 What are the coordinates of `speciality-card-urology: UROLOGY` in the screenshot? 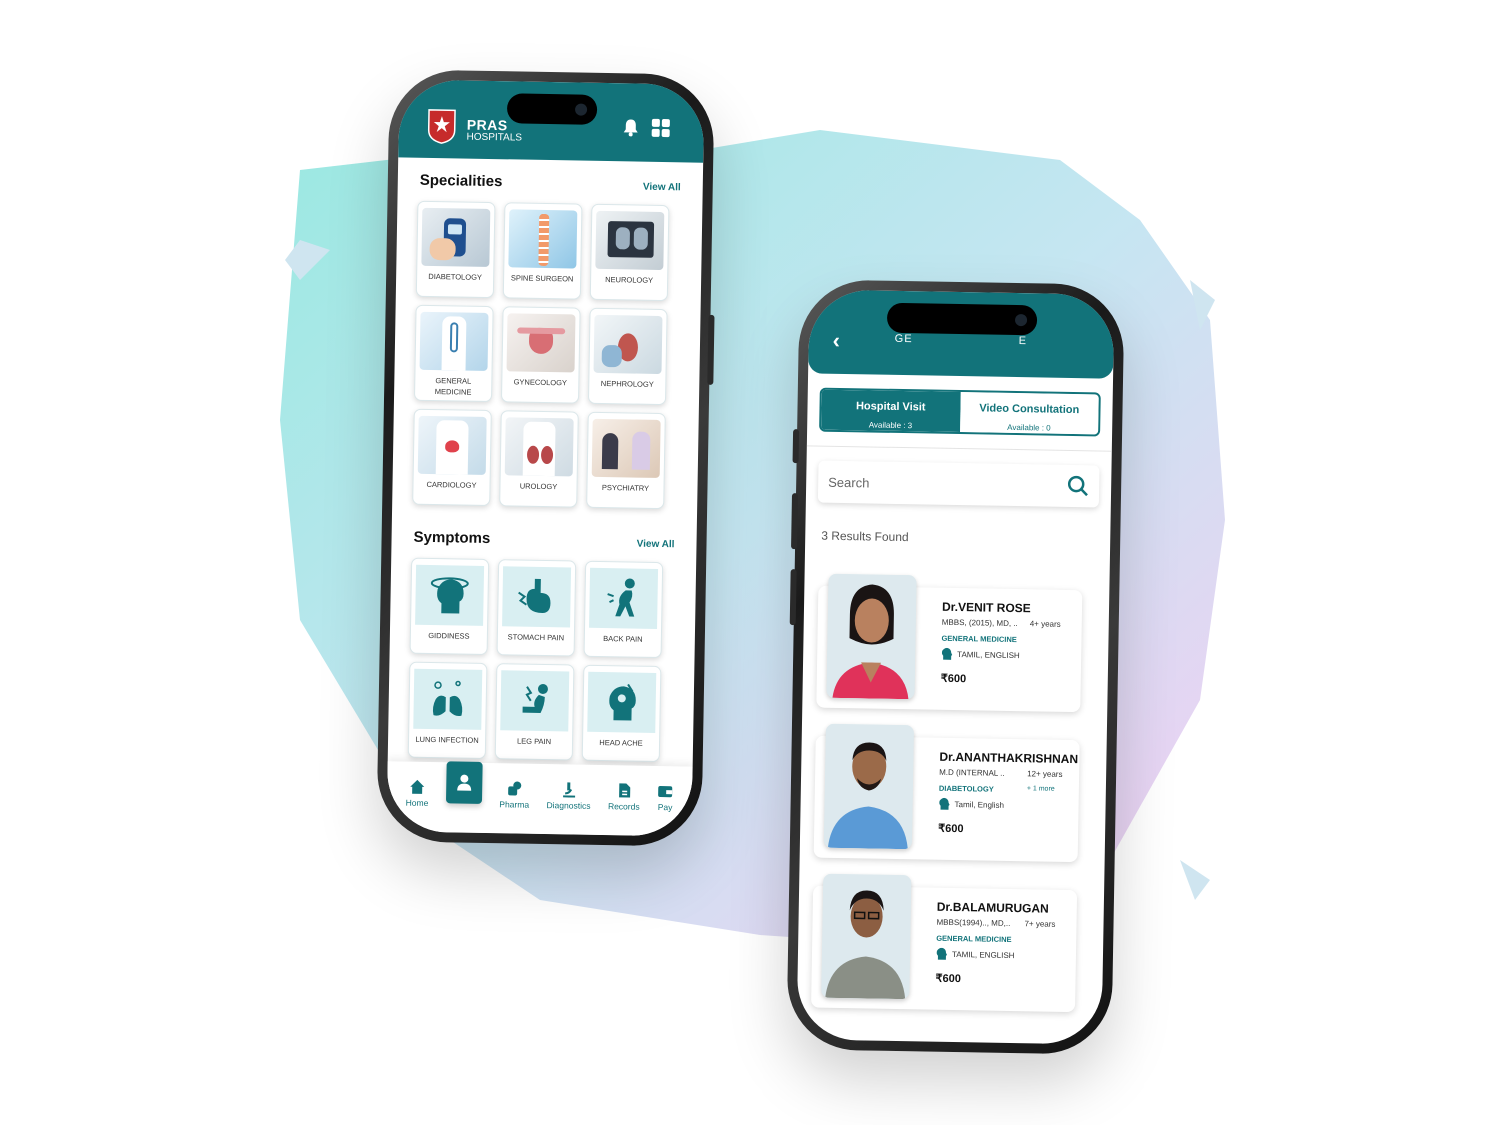 It's located at (539, 459).